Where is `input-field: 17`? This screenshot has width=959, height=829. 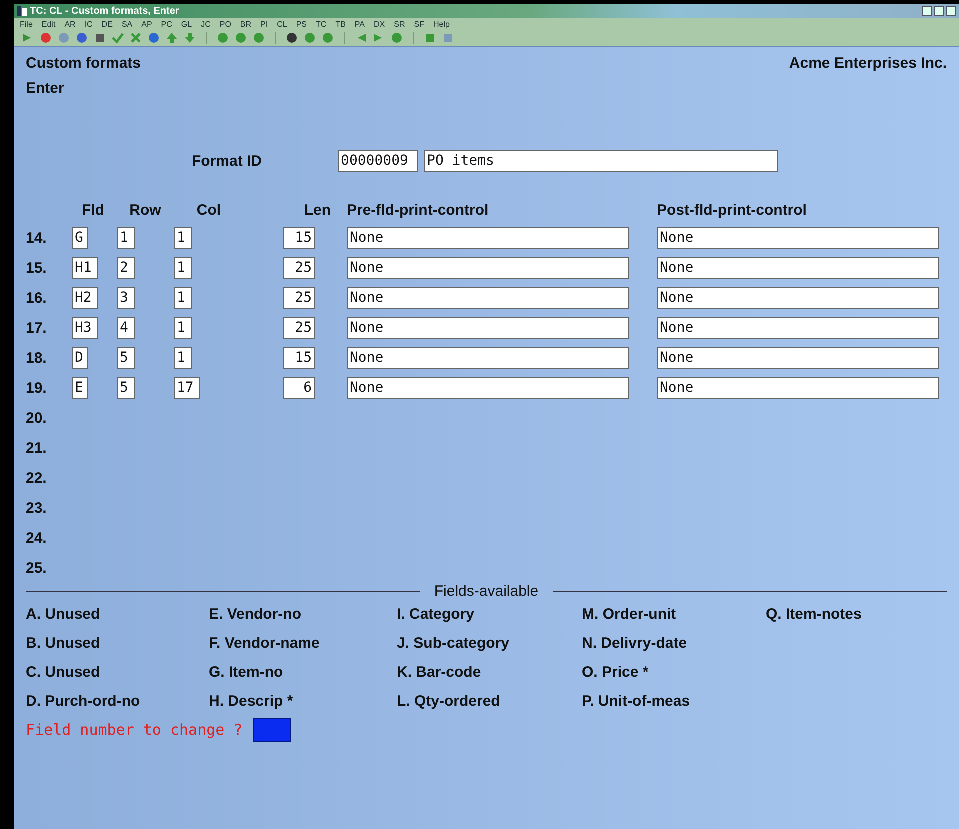 input-field: 17 is located at coordinates (187, 388).